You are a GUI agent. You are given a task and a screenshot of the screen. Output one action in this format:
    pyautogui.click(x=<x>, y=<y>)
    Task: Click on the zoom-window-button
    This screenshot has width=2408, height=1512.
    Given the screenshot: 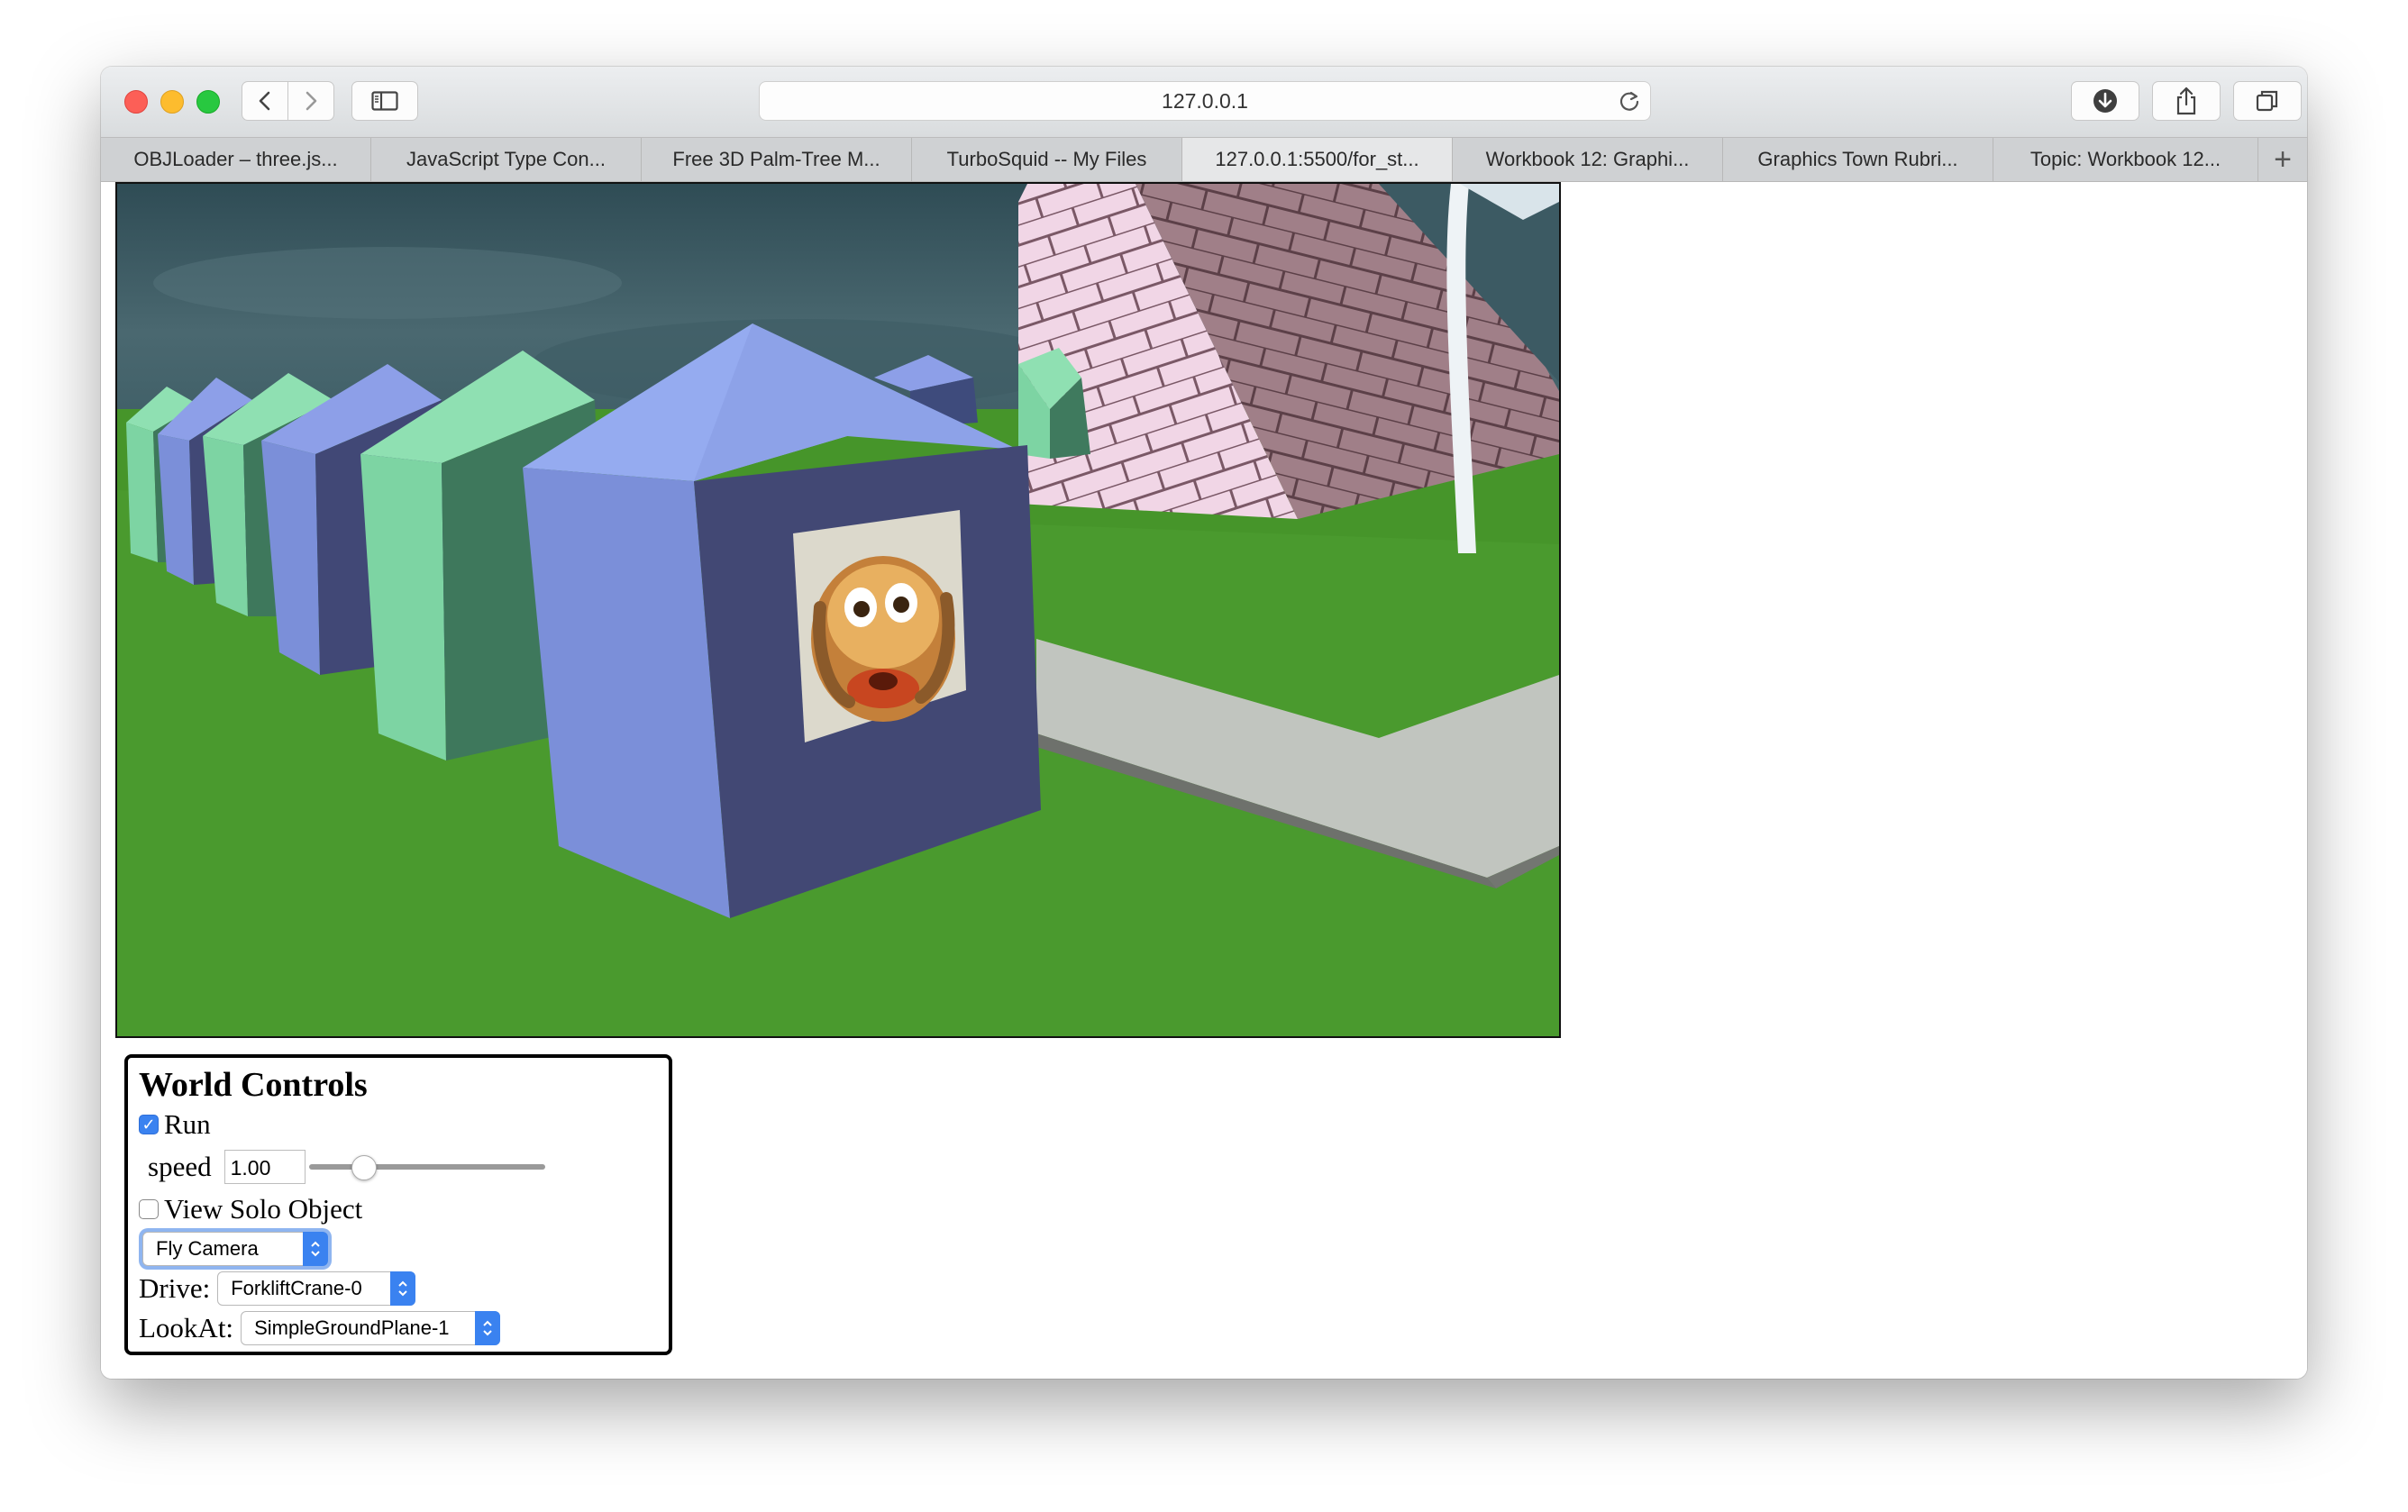 What is the action you would take?
    pyautogui.click(x=208, y=102)
    